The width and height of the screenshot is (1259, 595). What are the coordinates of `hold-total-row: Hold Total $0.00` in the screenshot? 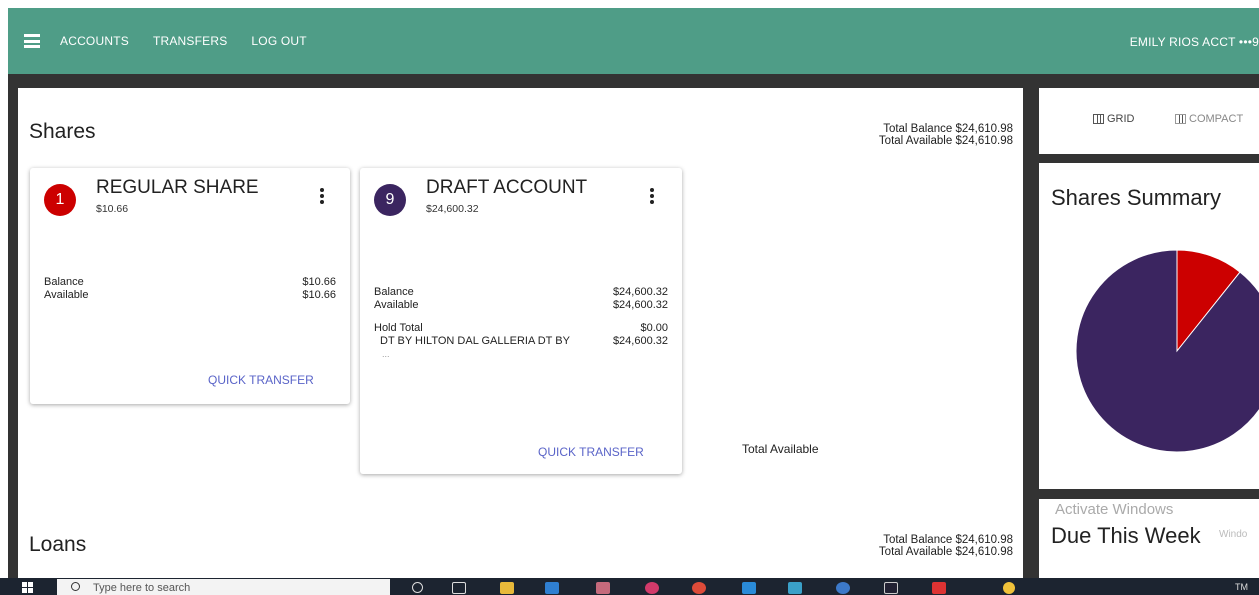 It's located at (521, 328).